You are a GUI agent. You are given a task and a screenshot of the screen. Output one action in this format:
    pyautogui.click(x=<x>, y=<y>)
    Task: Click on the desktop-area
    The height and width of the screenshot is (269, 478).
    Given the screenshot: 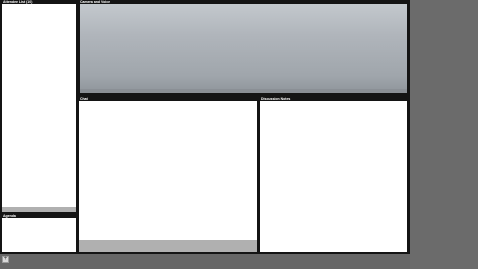 What is the action you would take?
    pyautogui.click(x=444, y=134)
    